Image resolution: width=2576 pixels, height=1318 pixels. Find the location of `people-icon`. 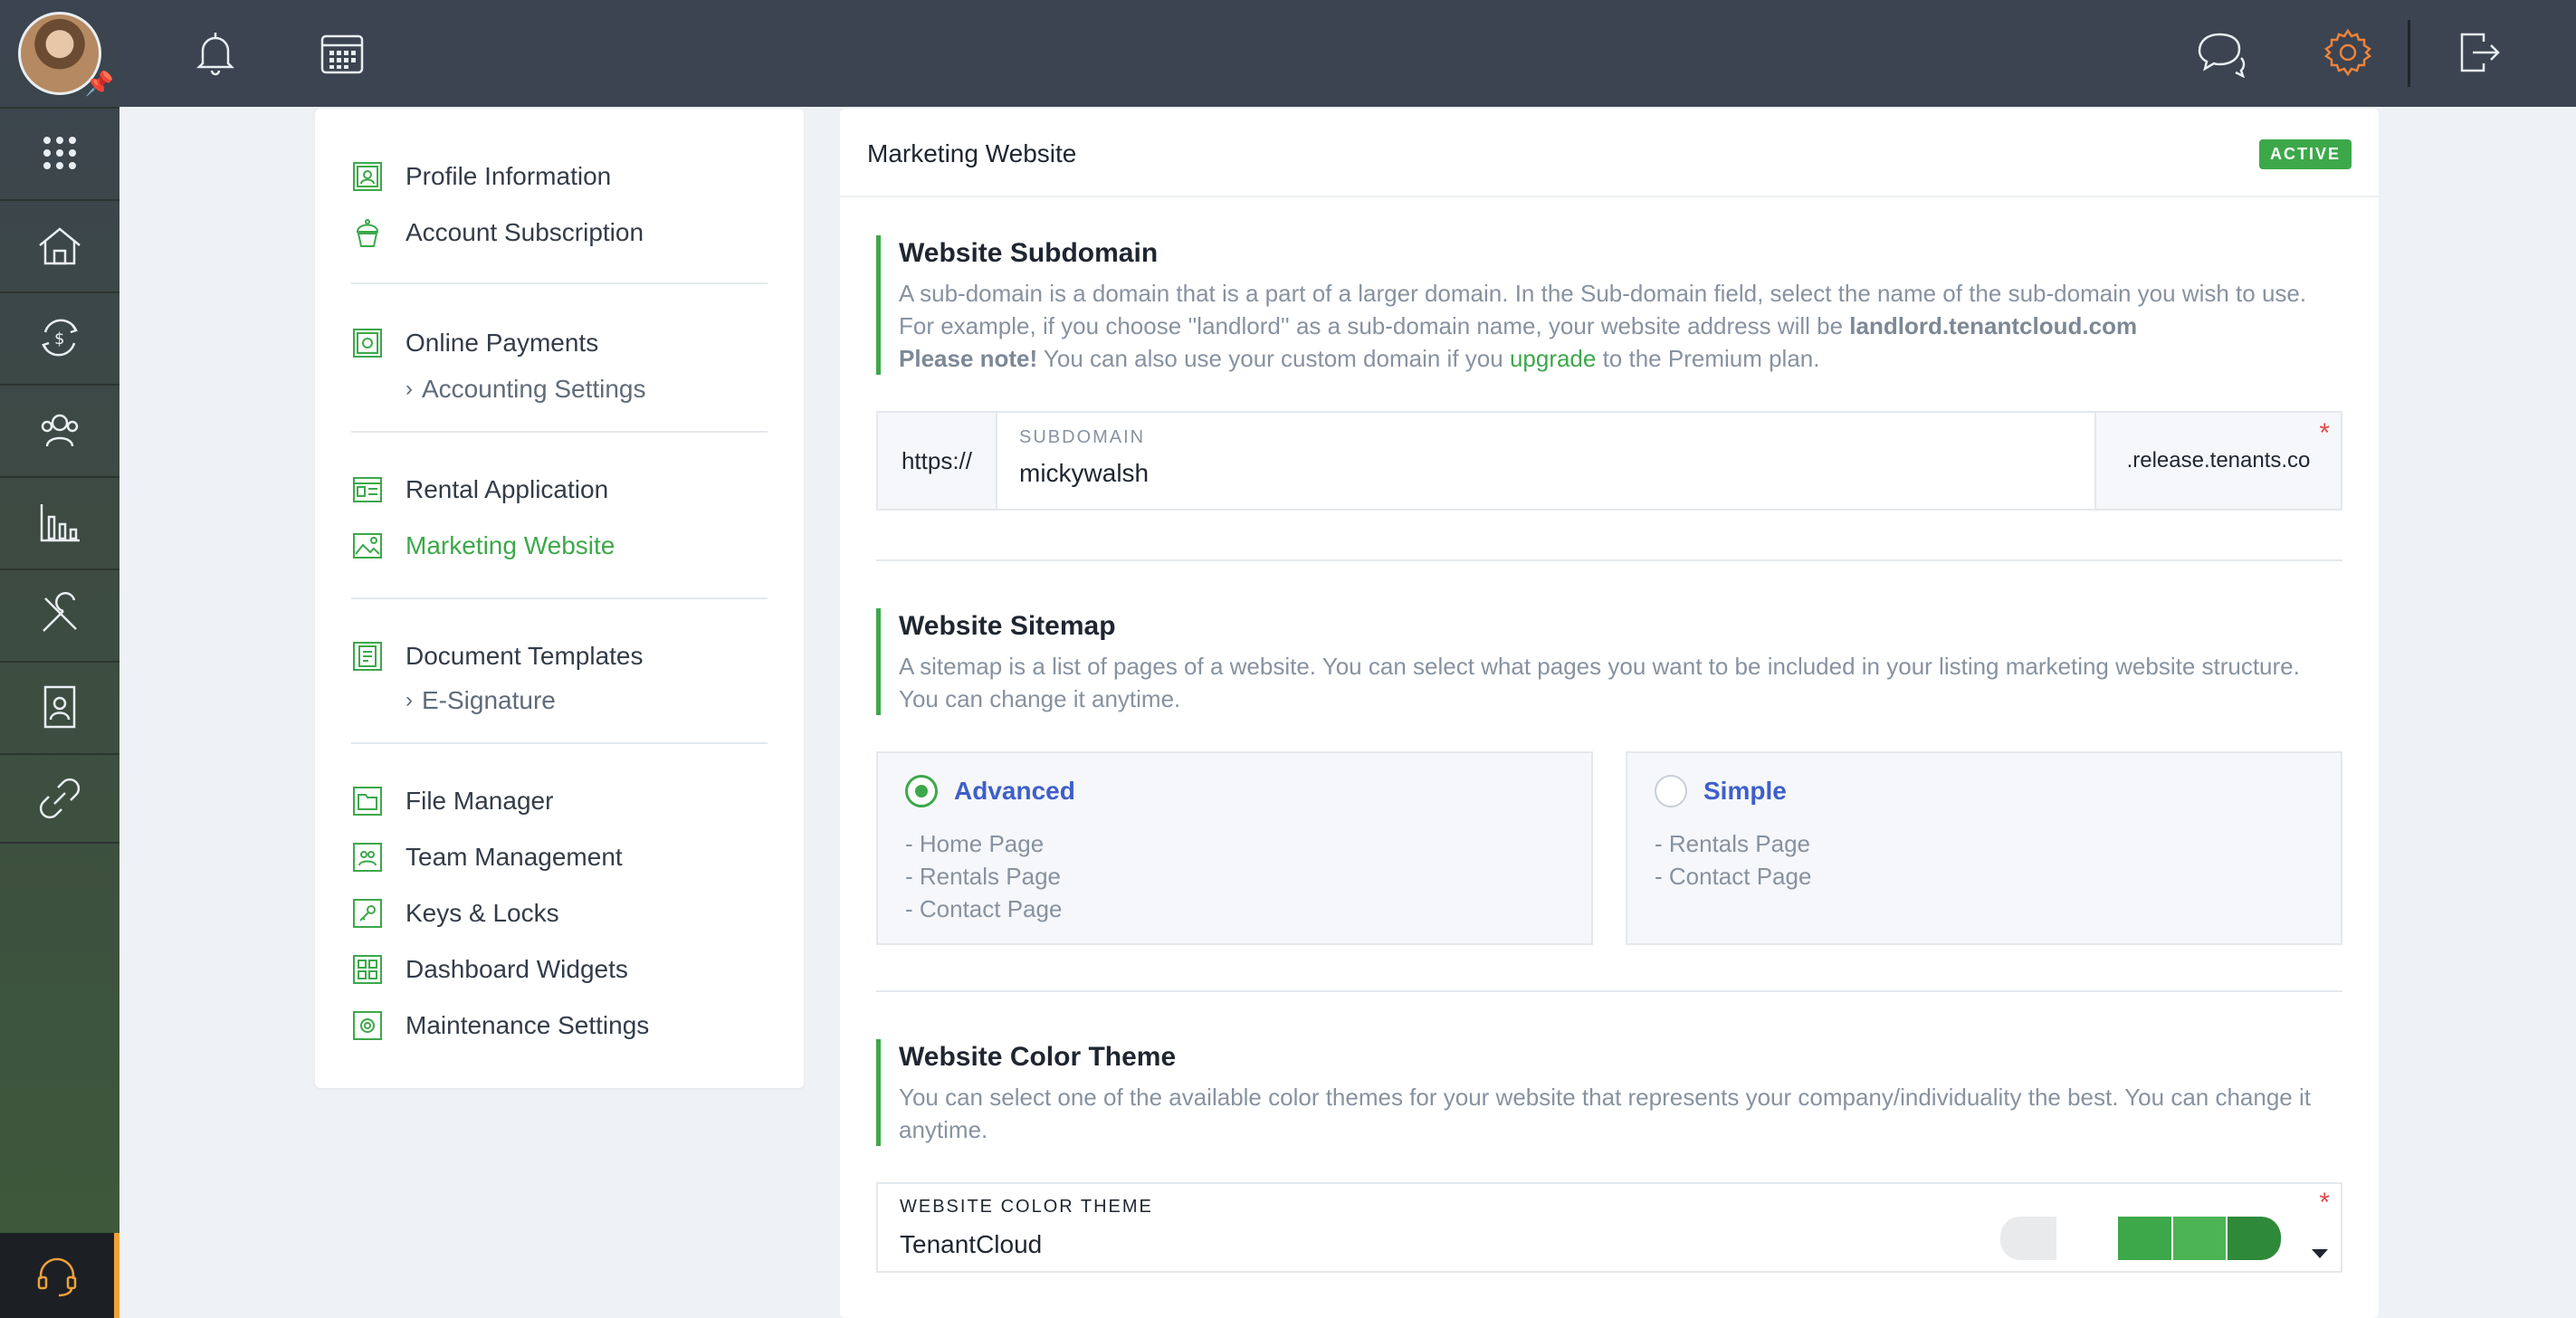

people-icon is located at coordinates (59, 429).